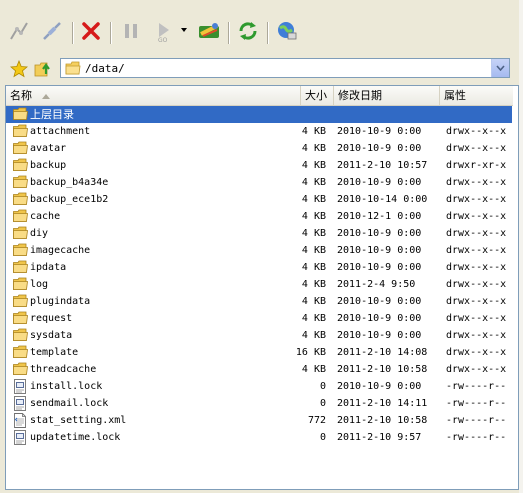  What do you see at coordinates (259, 148) in the screenshot?
I see `file-row: avatar 4 KB 2010-10-9 0:00 drwx--x--x` at bounding box center [259, 148].